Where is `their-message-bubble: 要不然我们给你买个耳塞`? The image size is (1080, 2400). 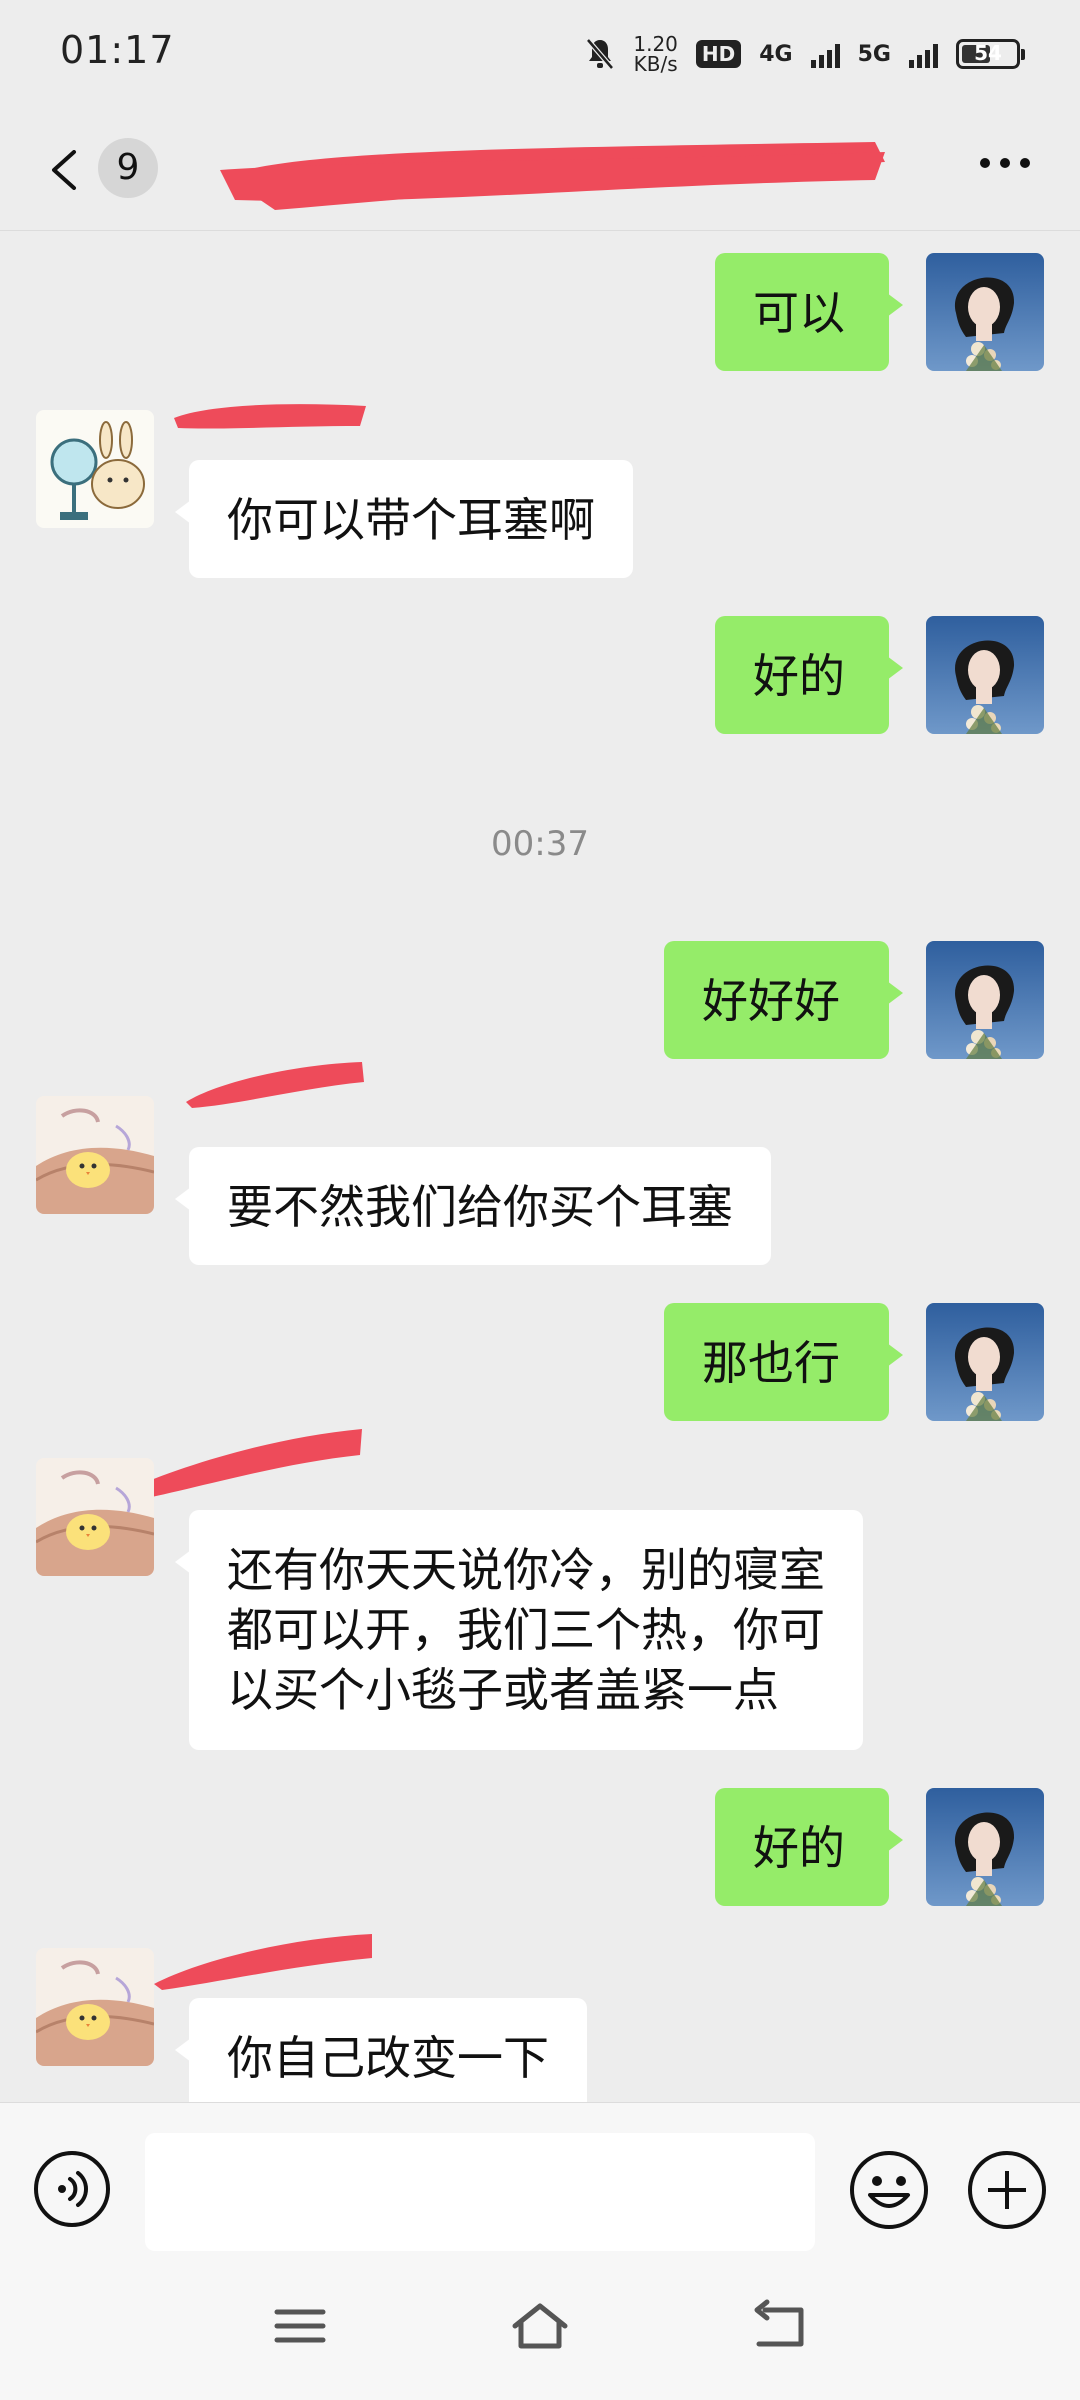
their-message-bubble: 要不然我们给你买个耳塞 is located at coordinates (473, 1206).